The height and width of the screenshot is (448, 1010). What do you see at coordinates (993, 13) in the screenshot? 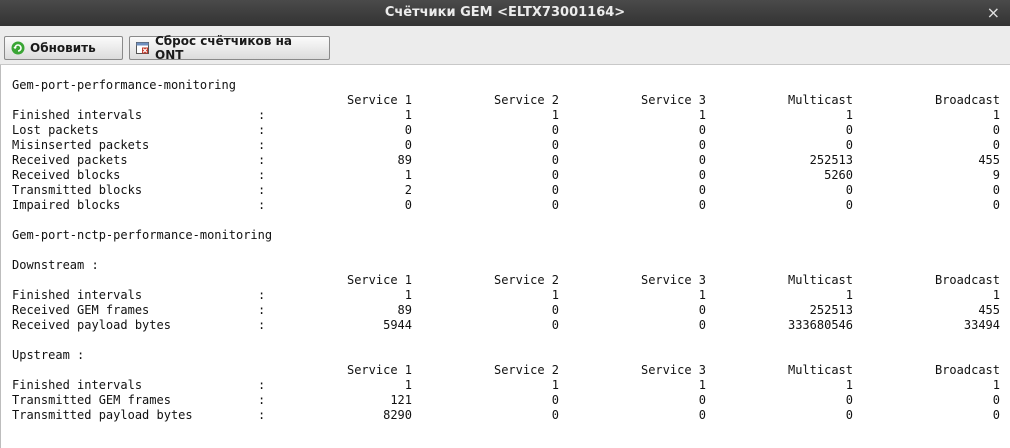
I see `close-icon: ×` at bounding box center [993, 13].